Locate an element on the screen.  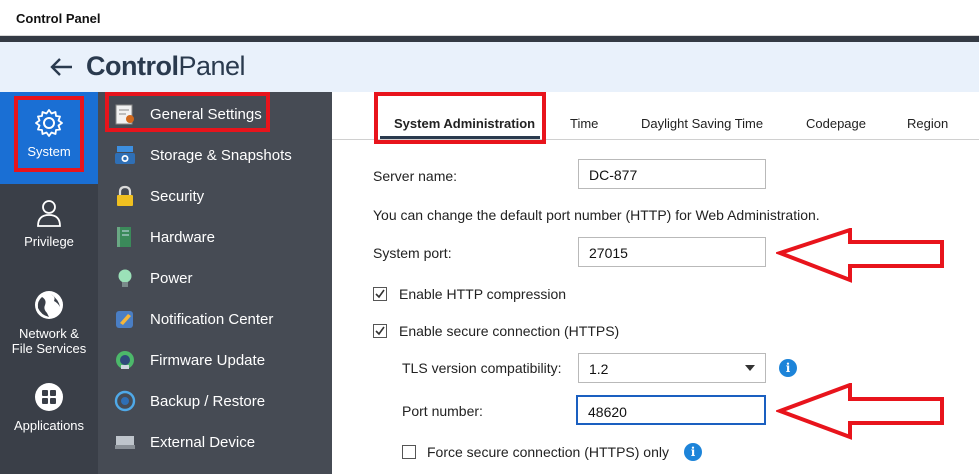
system-port-input: 27015 is located at coordinates (672, 252).